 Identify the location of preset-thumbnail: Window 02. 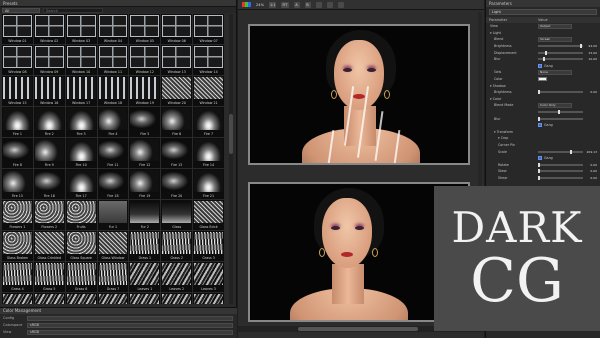
(49, 29).